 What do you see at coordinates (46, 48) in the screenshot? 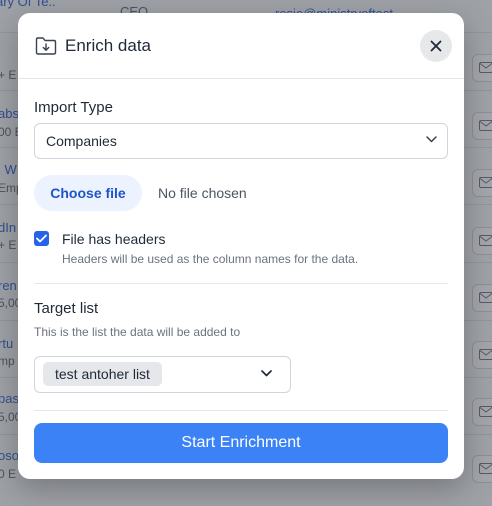
I see `folder-download-icon` at bounding box center [46, 48].